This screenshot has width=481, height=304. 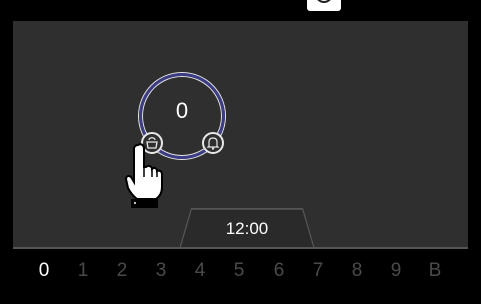 I want to click on digit-item: 5, so click(x=239, y=271).